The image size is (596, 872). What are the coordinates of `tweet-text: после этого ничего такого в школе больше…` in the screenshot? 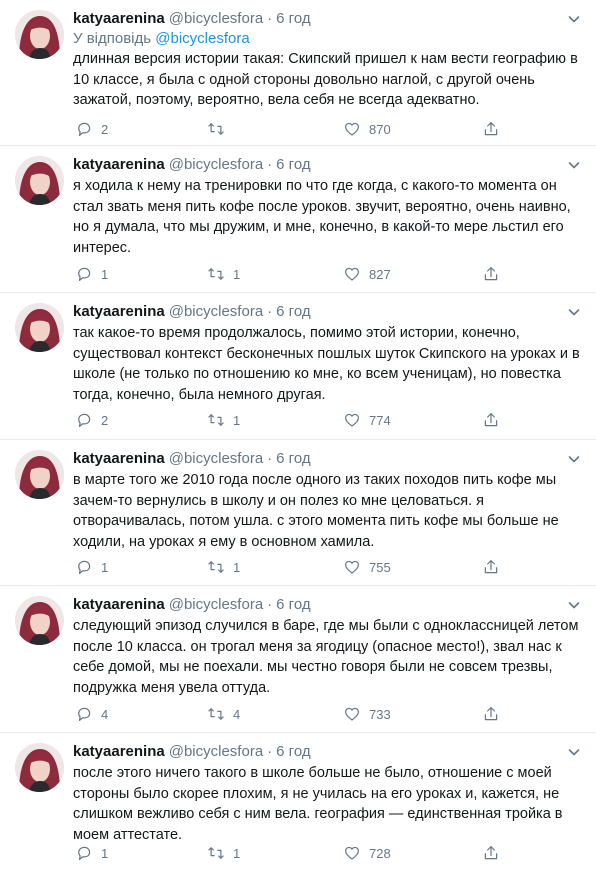 It's located at (318, 804).